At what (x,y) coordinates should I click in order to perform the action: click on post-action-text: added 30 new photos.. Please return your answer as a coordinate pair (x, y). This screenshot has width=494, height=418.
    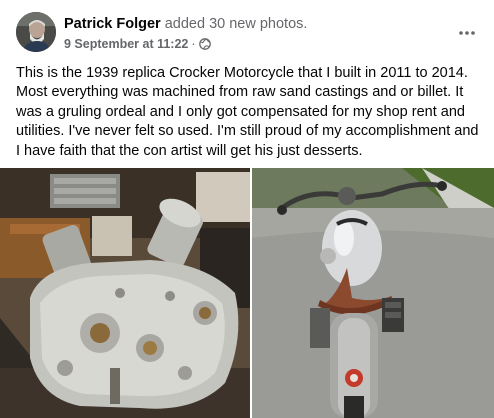
    Looking at the image, I should click on (236, 24).